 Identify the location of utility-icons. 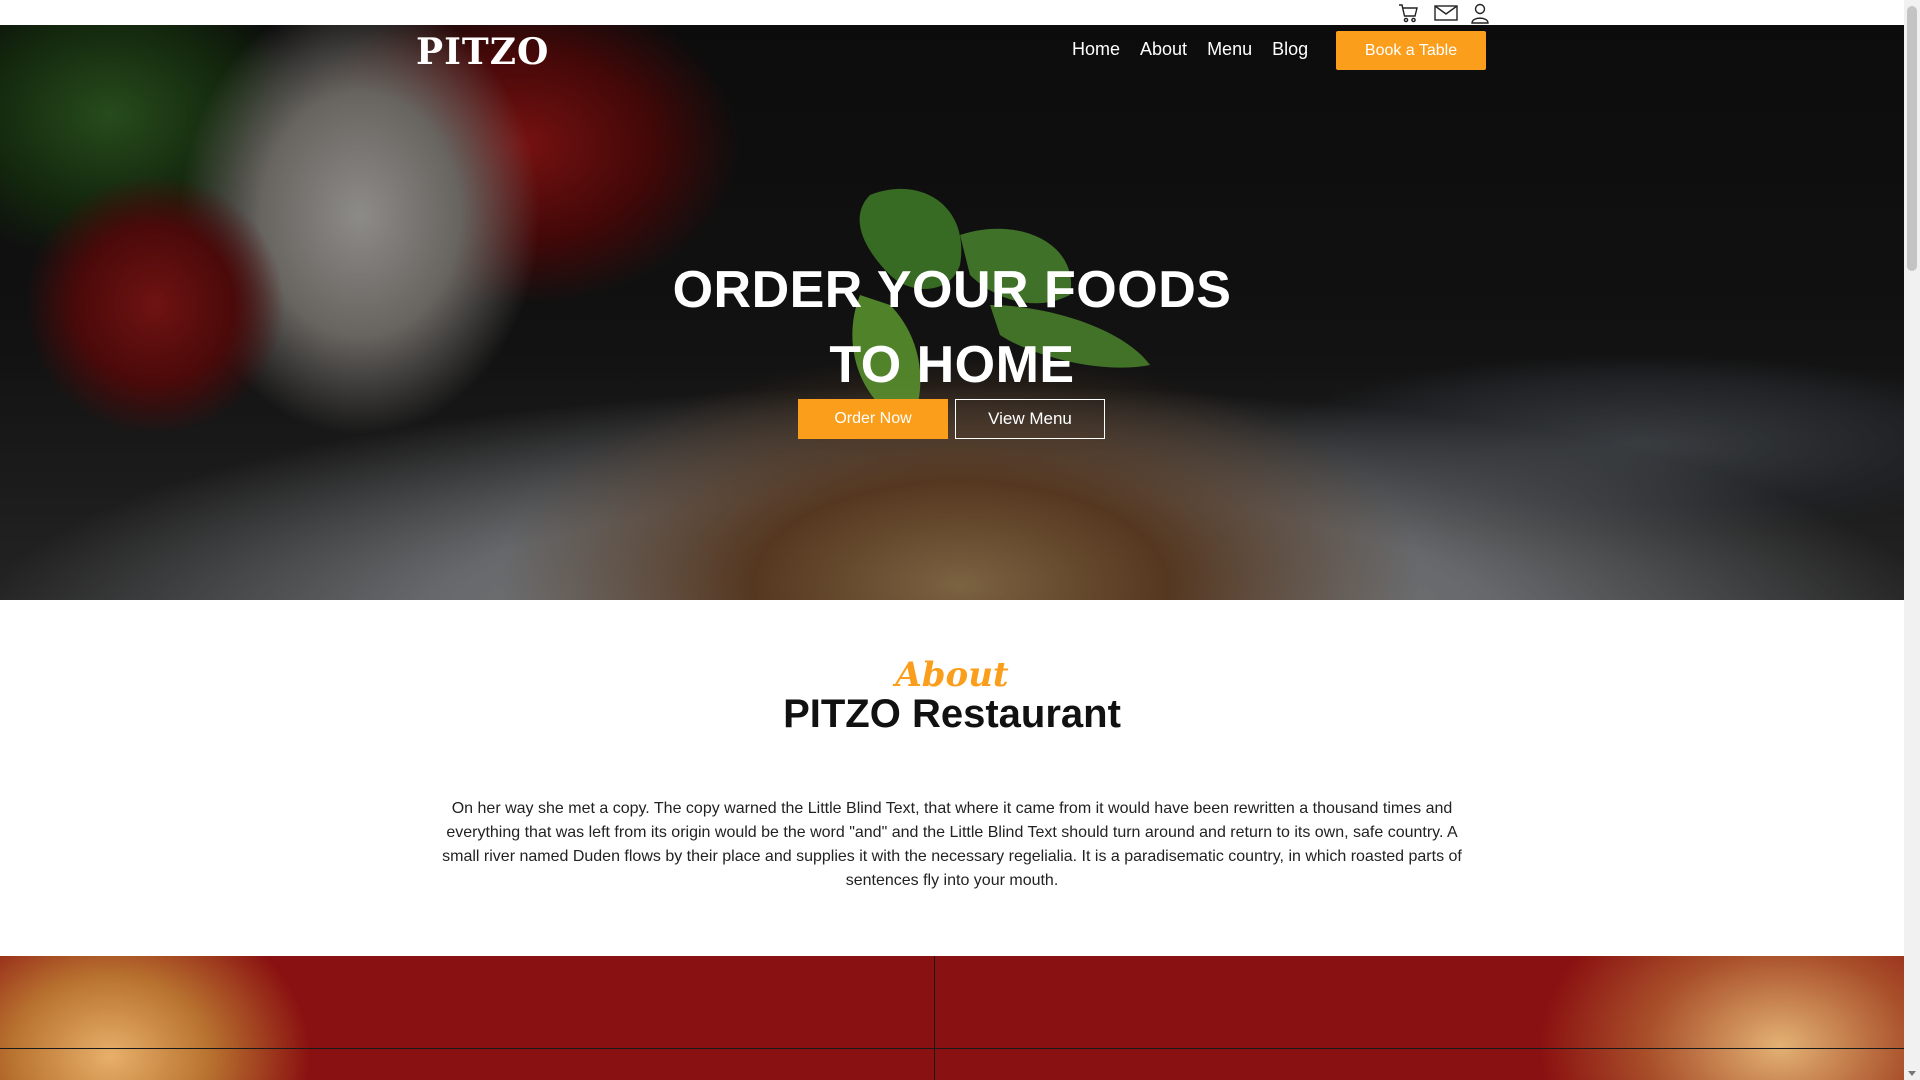
(1445, 13).